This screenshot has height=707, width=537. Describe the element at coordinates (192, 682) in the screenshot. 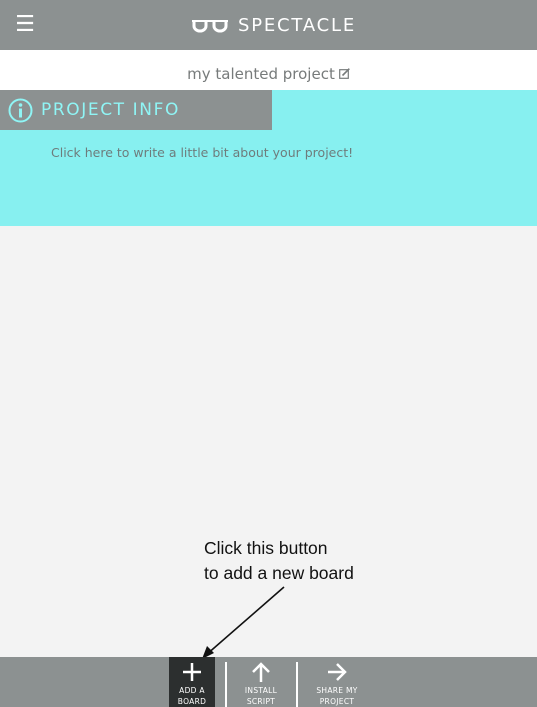

I see `add-board-button: ADD A BOARD` at that location.